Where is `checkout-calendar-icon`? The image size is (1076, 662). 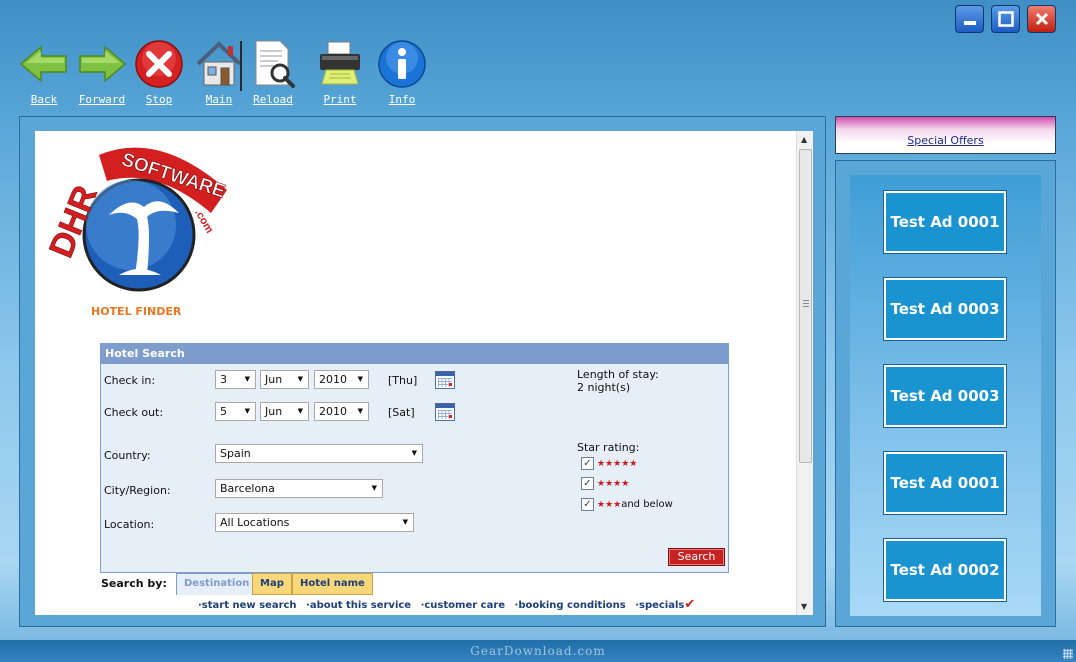
checkout-calendar-icon is located at coordinates (445, 412).